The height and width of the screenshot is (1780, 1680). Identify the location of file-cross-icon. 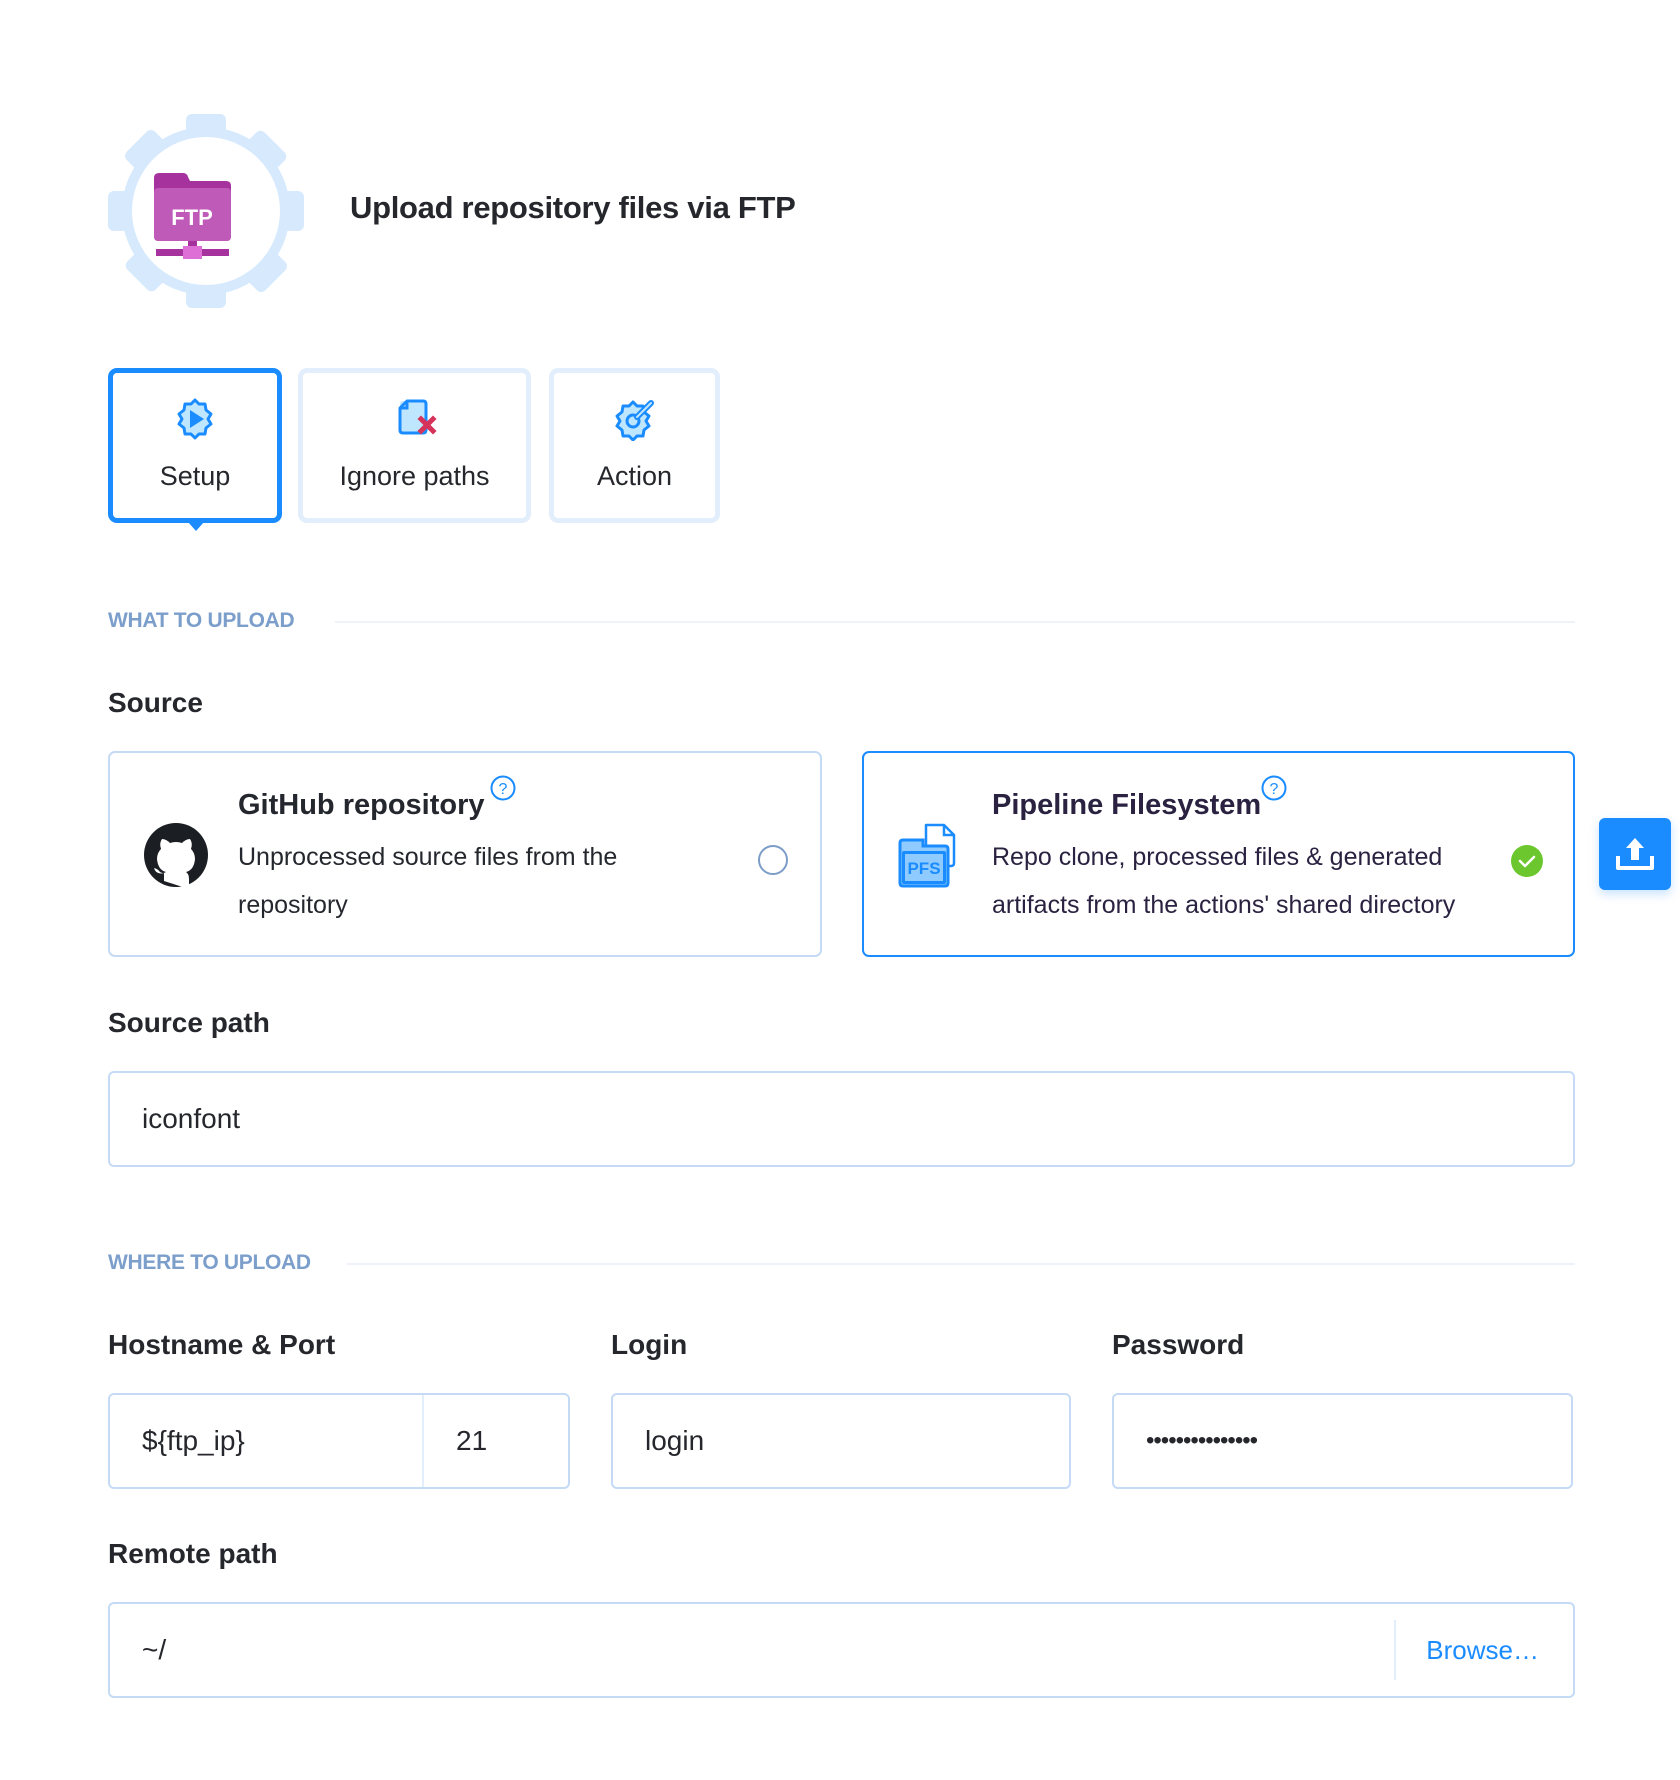
(417, 417).